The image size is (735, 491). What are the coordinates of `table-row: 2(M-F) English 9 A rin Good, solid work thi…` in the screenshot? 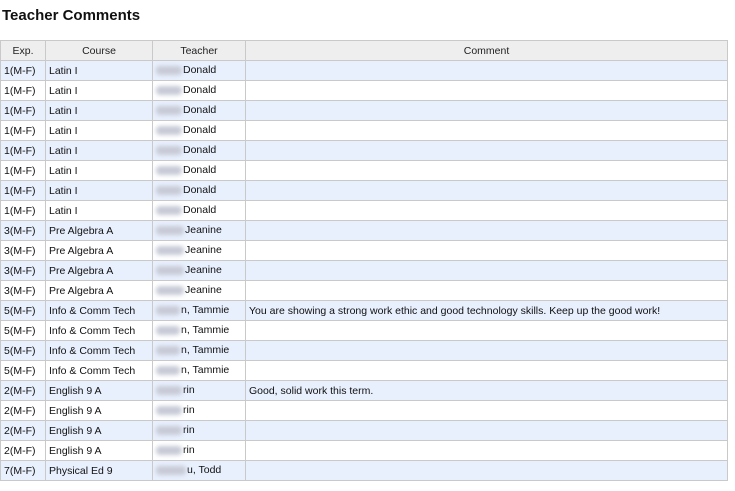 It's located at (364, 390).